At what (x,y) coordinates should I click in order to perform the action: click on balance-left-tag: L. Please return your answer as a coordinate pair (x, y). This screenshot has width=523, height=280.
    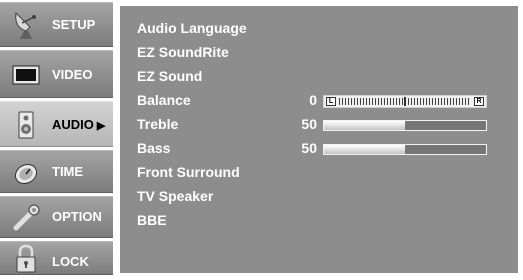
    Looking at the image, I should click on (331, 101).